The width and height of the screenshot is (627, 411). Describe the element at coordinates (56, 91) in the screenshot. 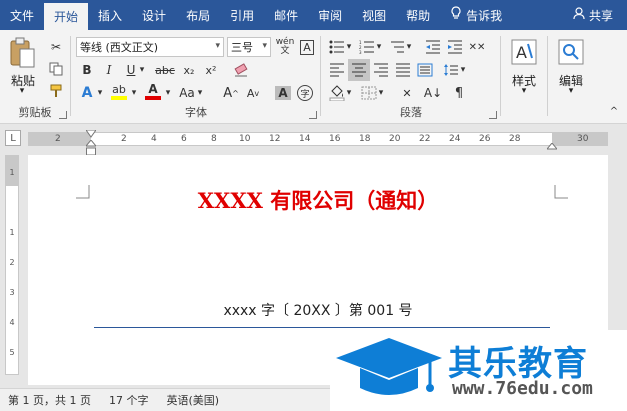

I see `format-painter-icon` at that location.